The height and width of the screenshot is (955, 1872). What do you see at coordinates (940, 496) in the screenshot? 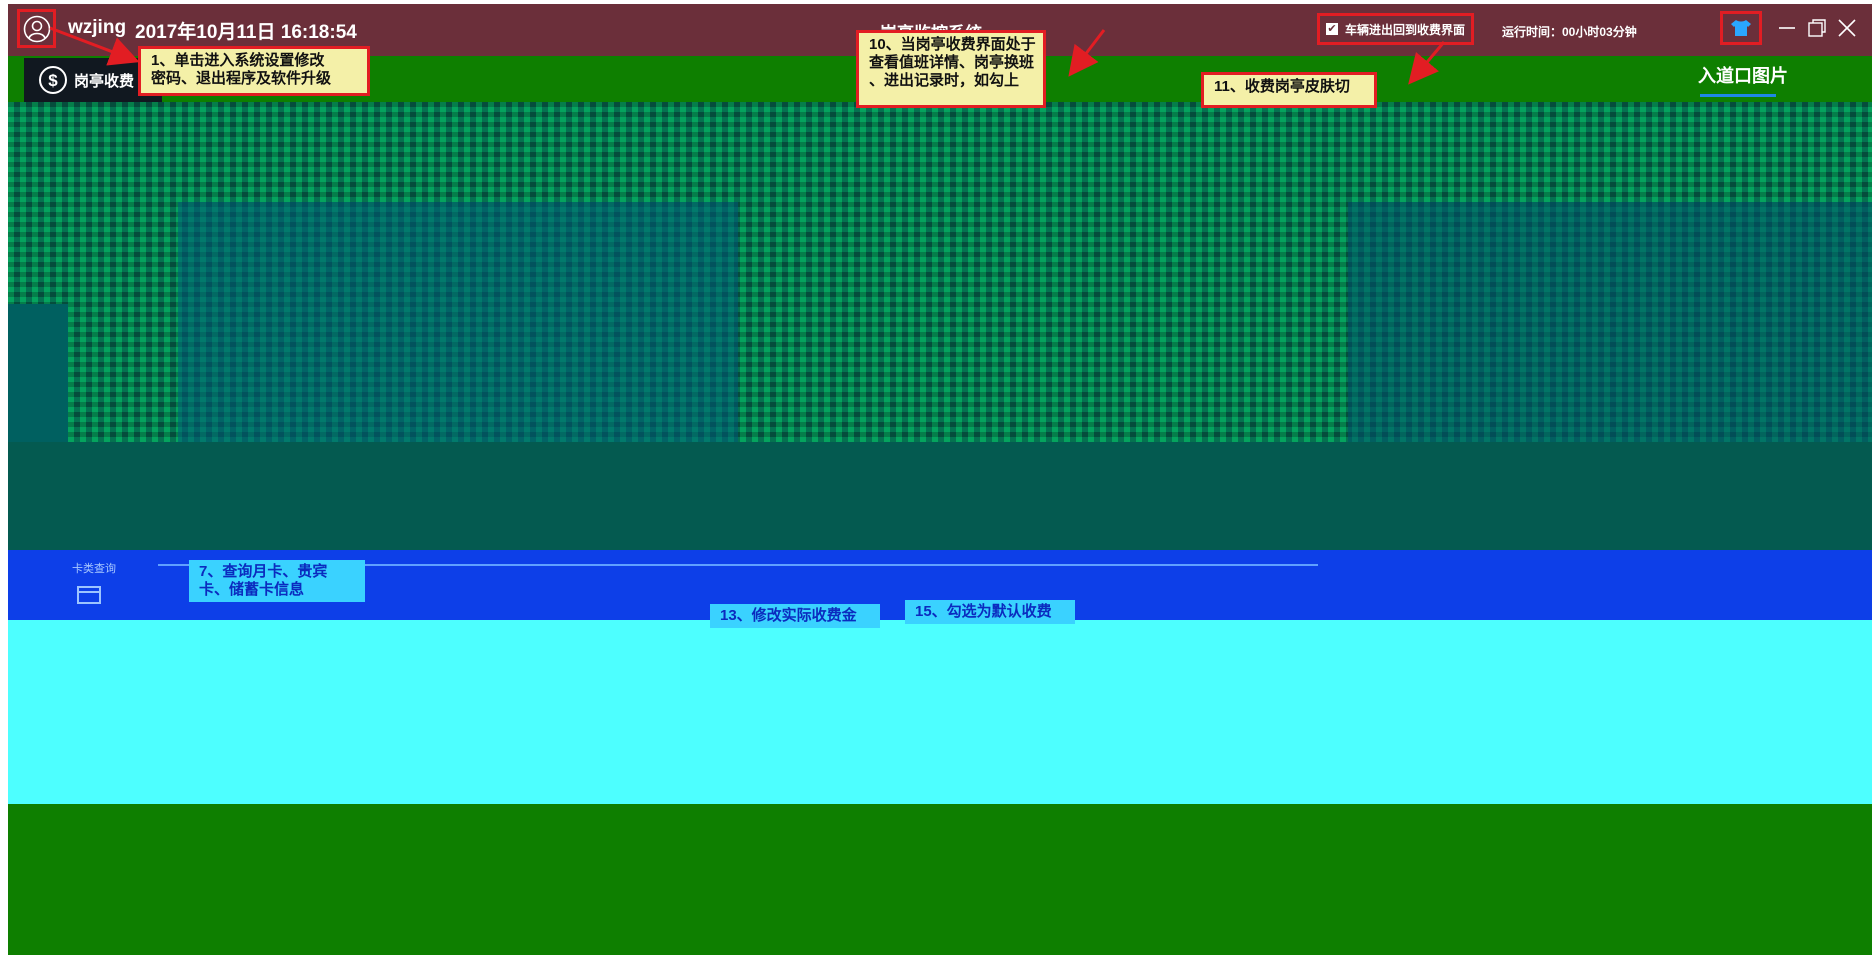
I see `toll-info-strip` at bounding box center [940, 496].